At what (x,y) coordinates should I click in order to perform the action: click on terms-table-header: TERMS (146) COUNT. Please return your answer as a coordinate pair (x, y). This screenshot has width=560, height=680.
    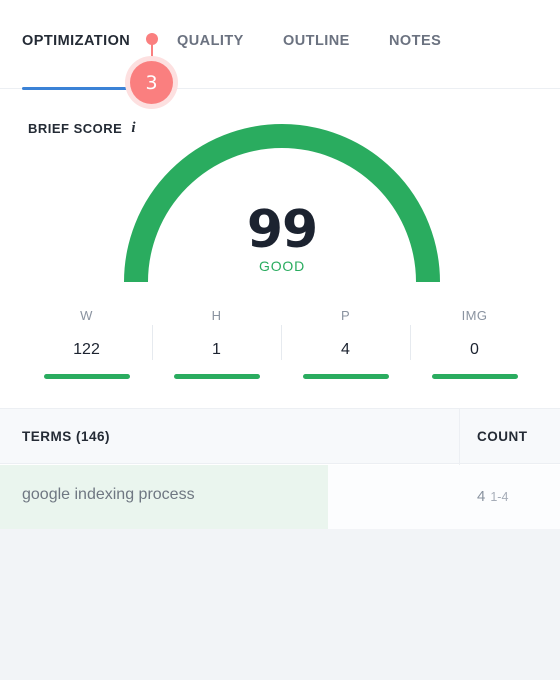
    Looking at the image, I should click on (280, 436).